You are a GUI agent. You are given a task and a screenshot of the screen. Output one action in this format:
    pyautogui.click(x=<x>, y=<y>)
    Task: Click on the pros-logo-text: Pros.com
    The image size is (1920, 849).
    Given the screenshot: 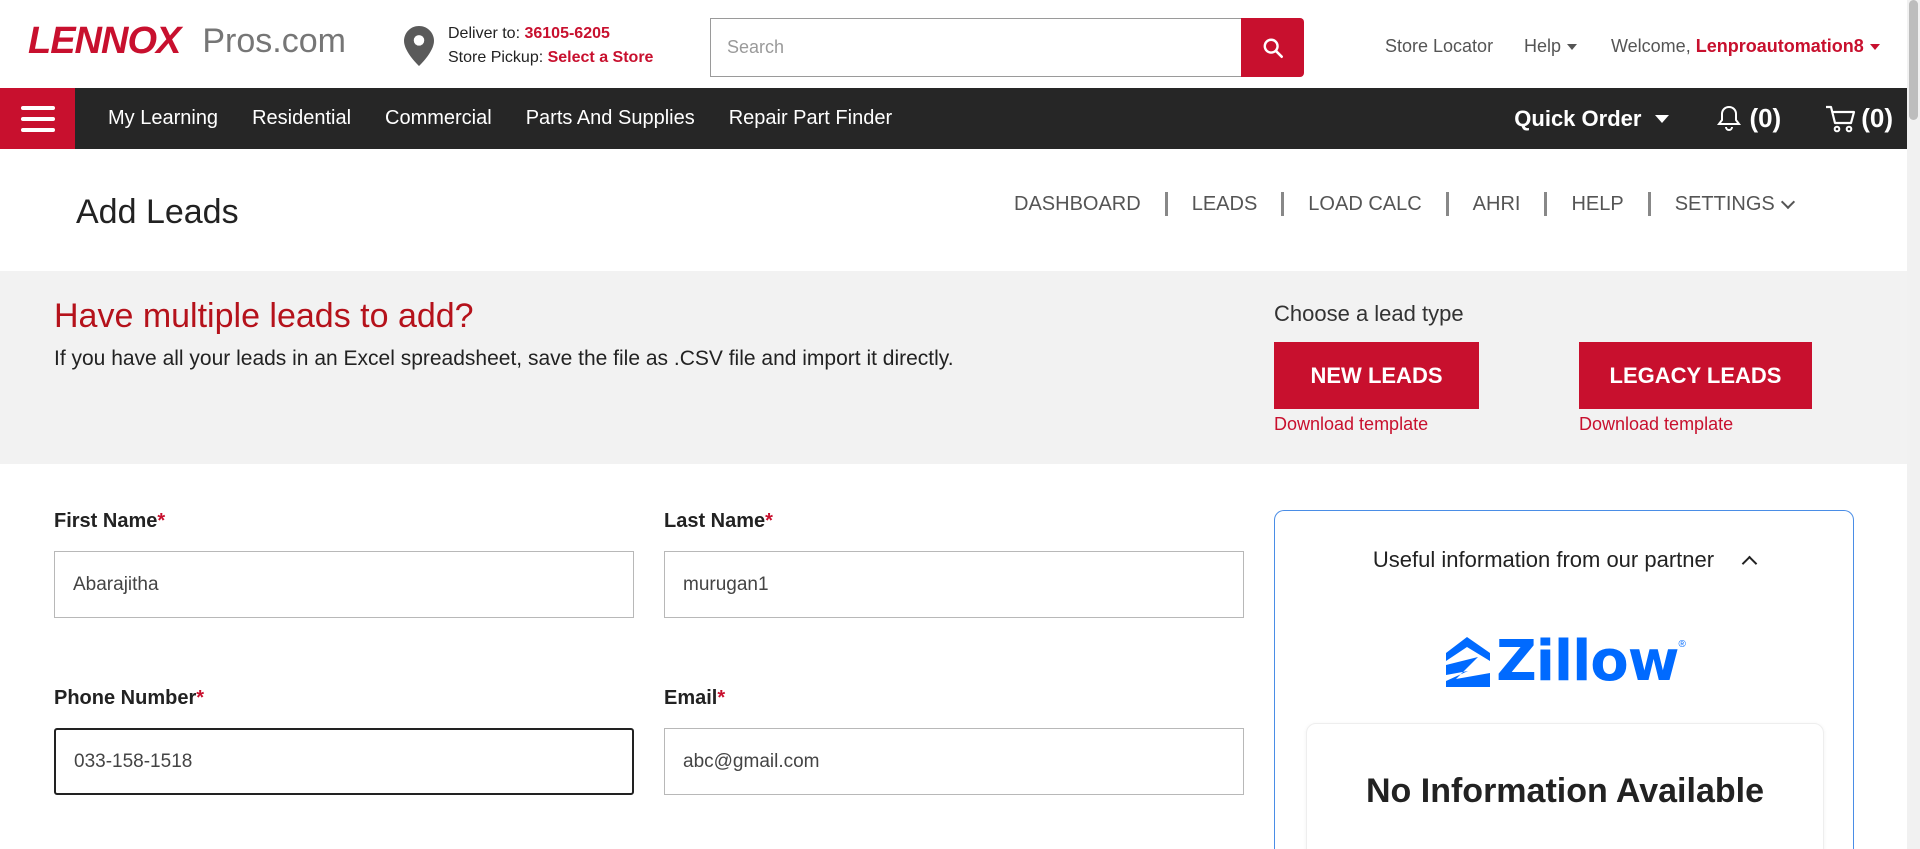 What is the action you would take?
    pyautogui.click(x=274, y=40)
    